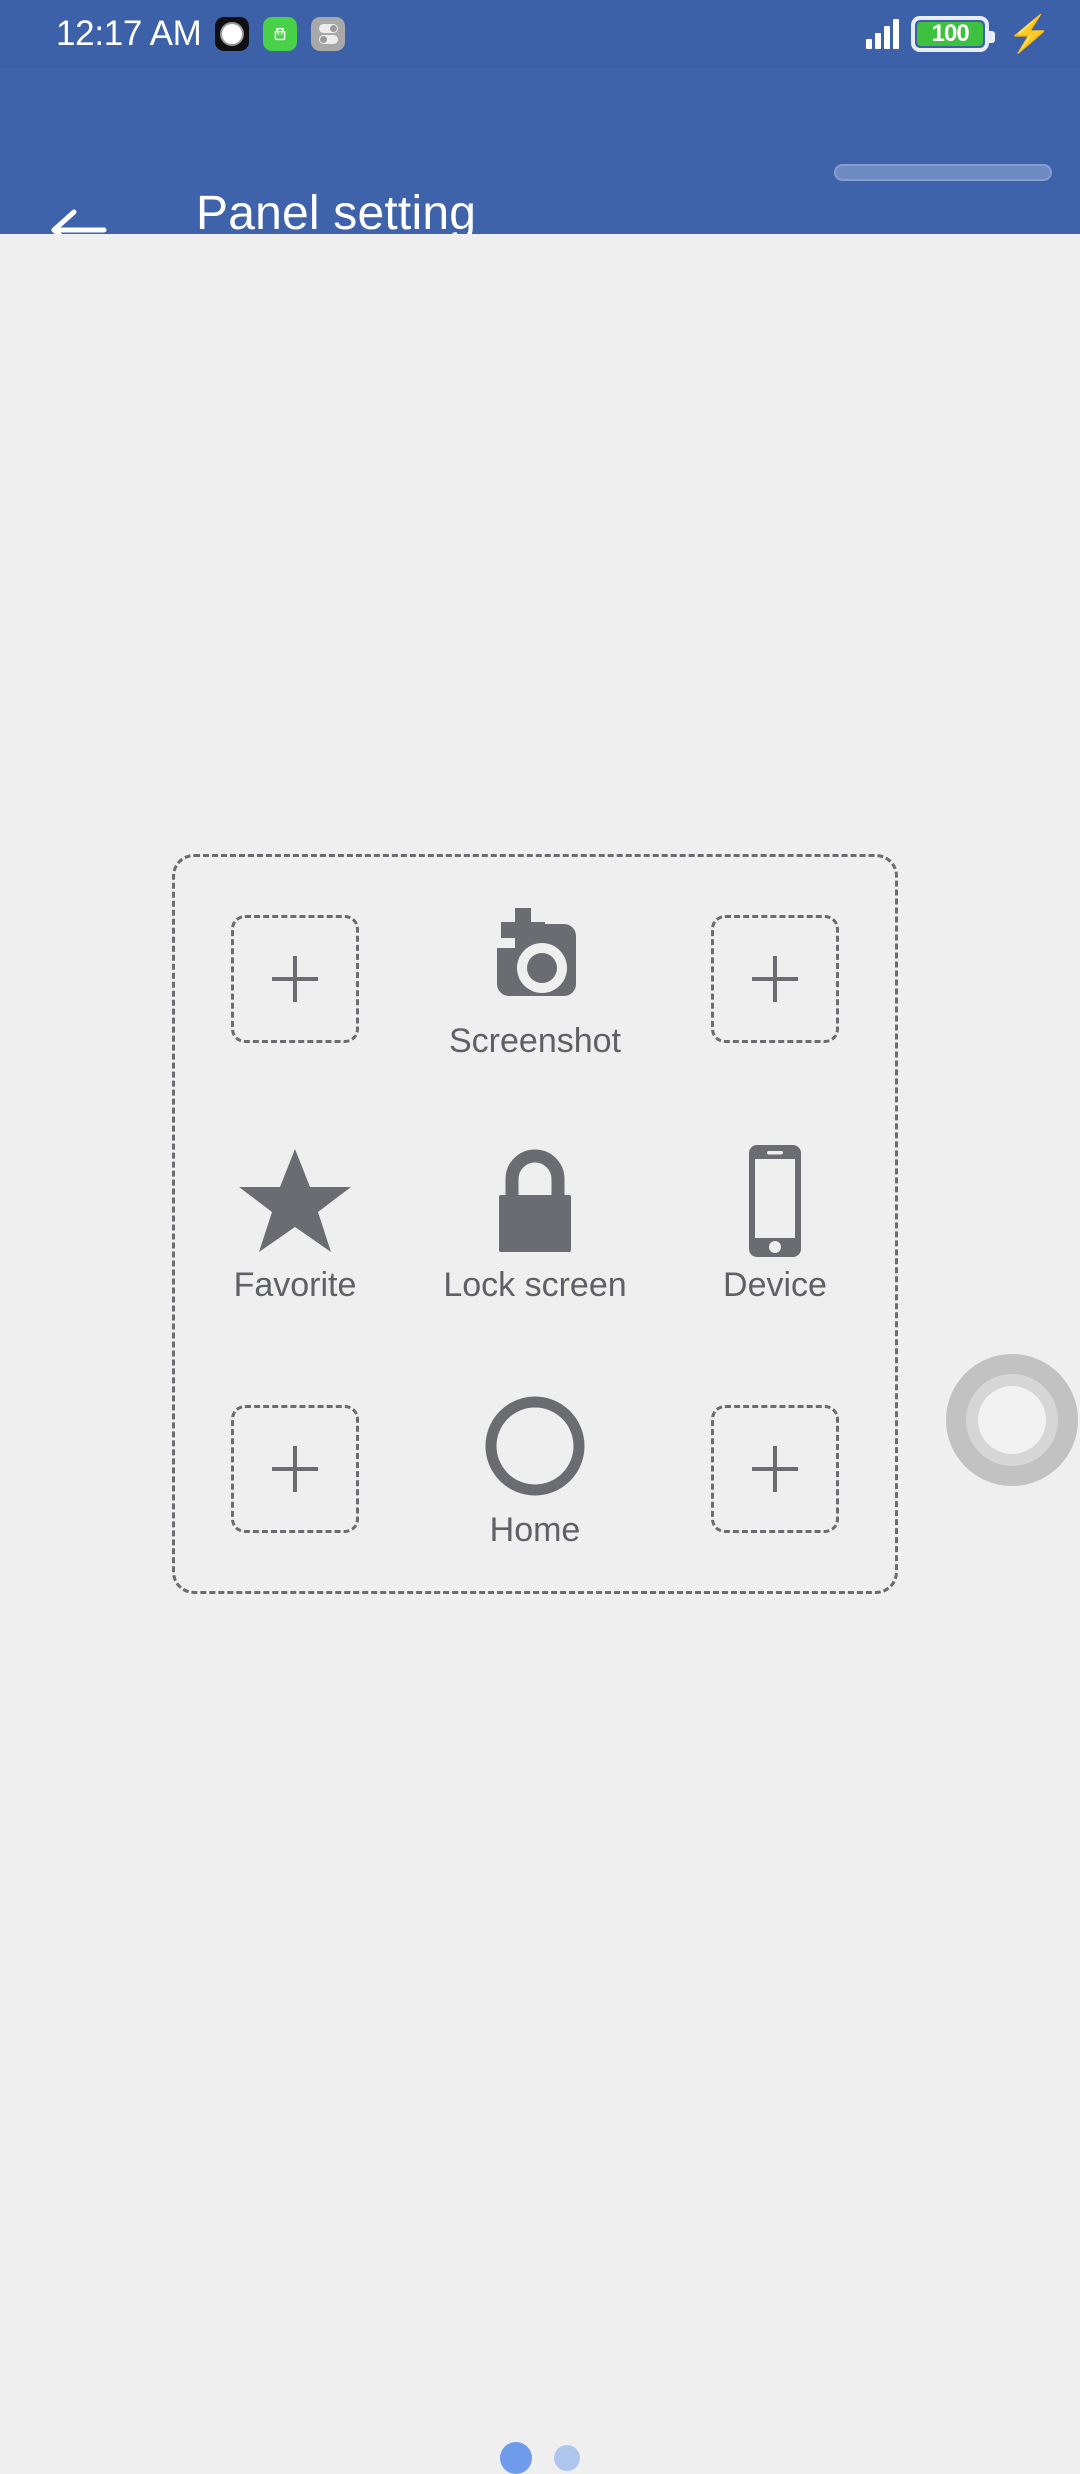  Describe the element at coordinates (535, 1201) in the screenshot. I see `lock-icon` at that location.